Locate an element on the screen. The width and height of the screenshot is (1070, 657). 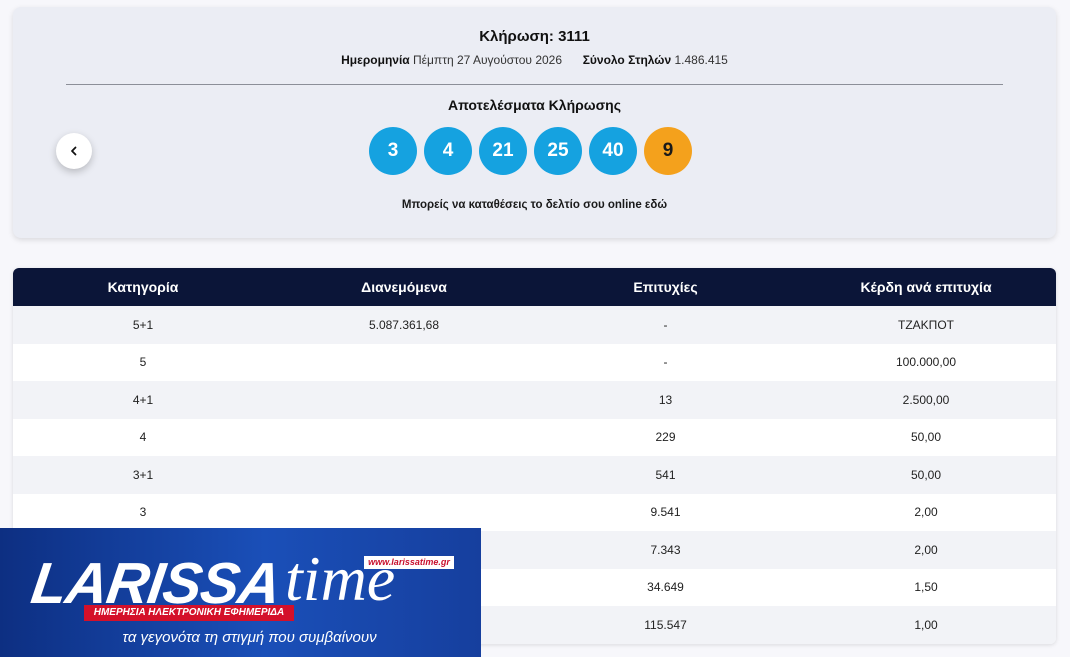
cell-prize: 2.500,00 is located at coordinates (926, 399).